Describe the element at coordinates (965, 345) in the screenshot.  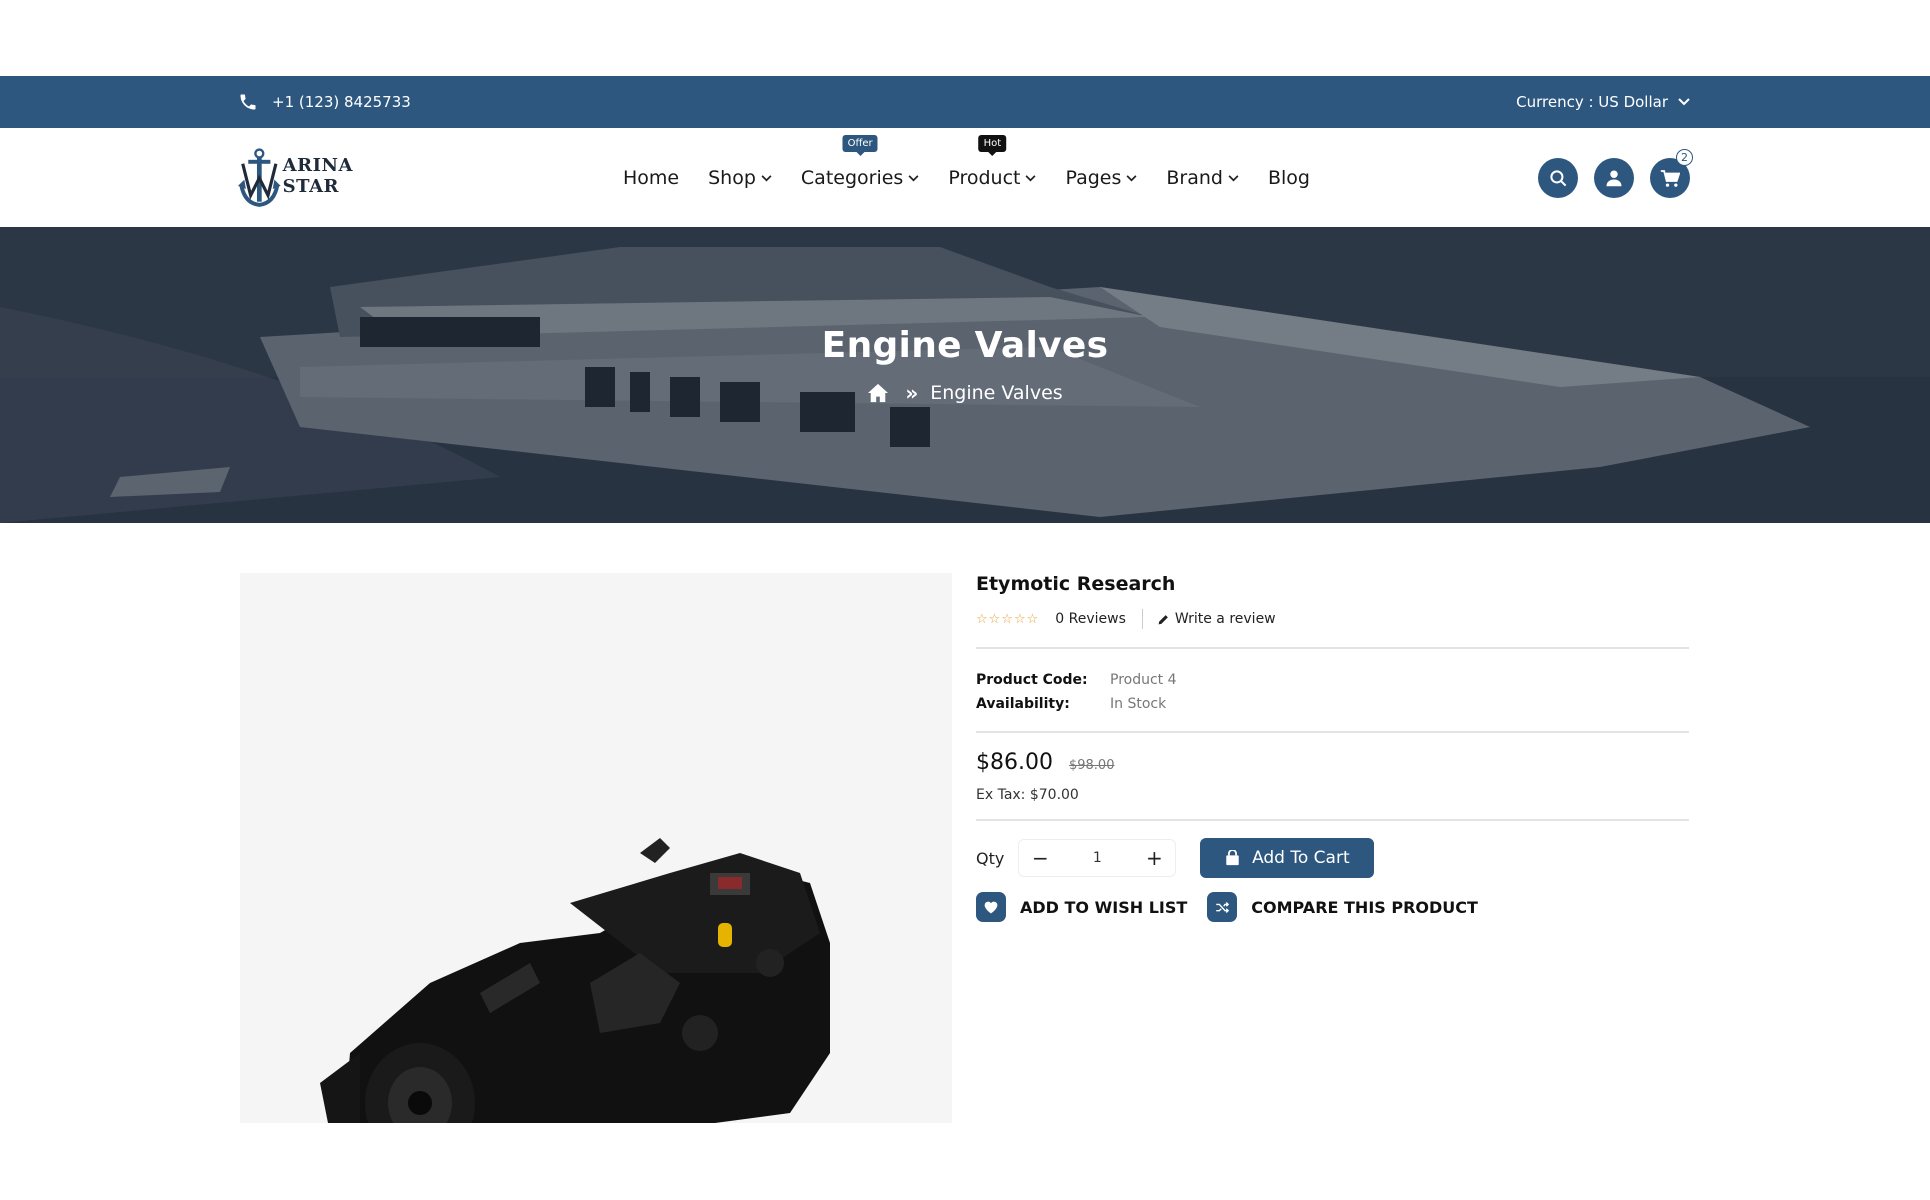
I see `page-title: Engine Valves` at that location.